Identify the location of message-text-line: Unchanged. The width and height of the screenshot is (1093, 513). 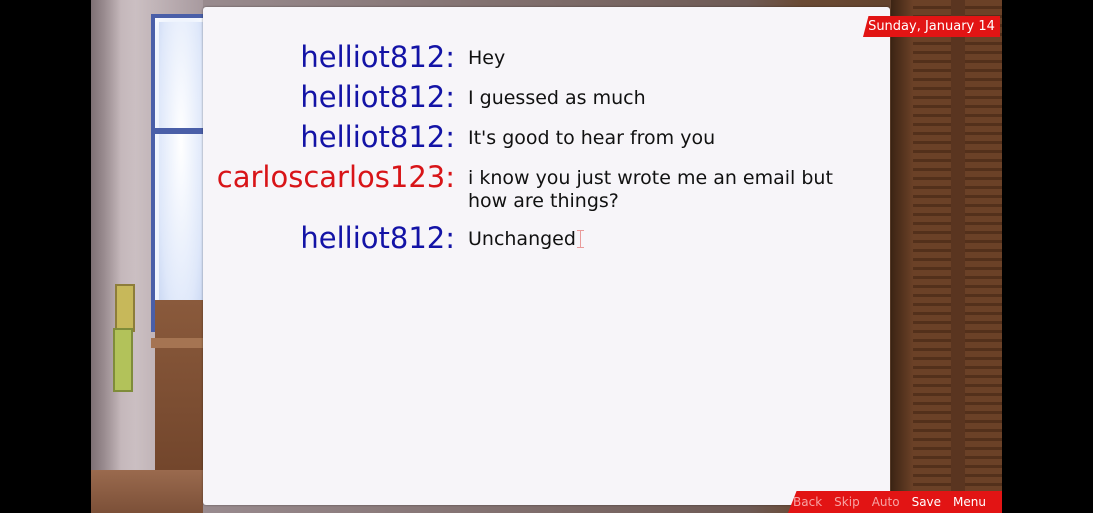
(668, 239).